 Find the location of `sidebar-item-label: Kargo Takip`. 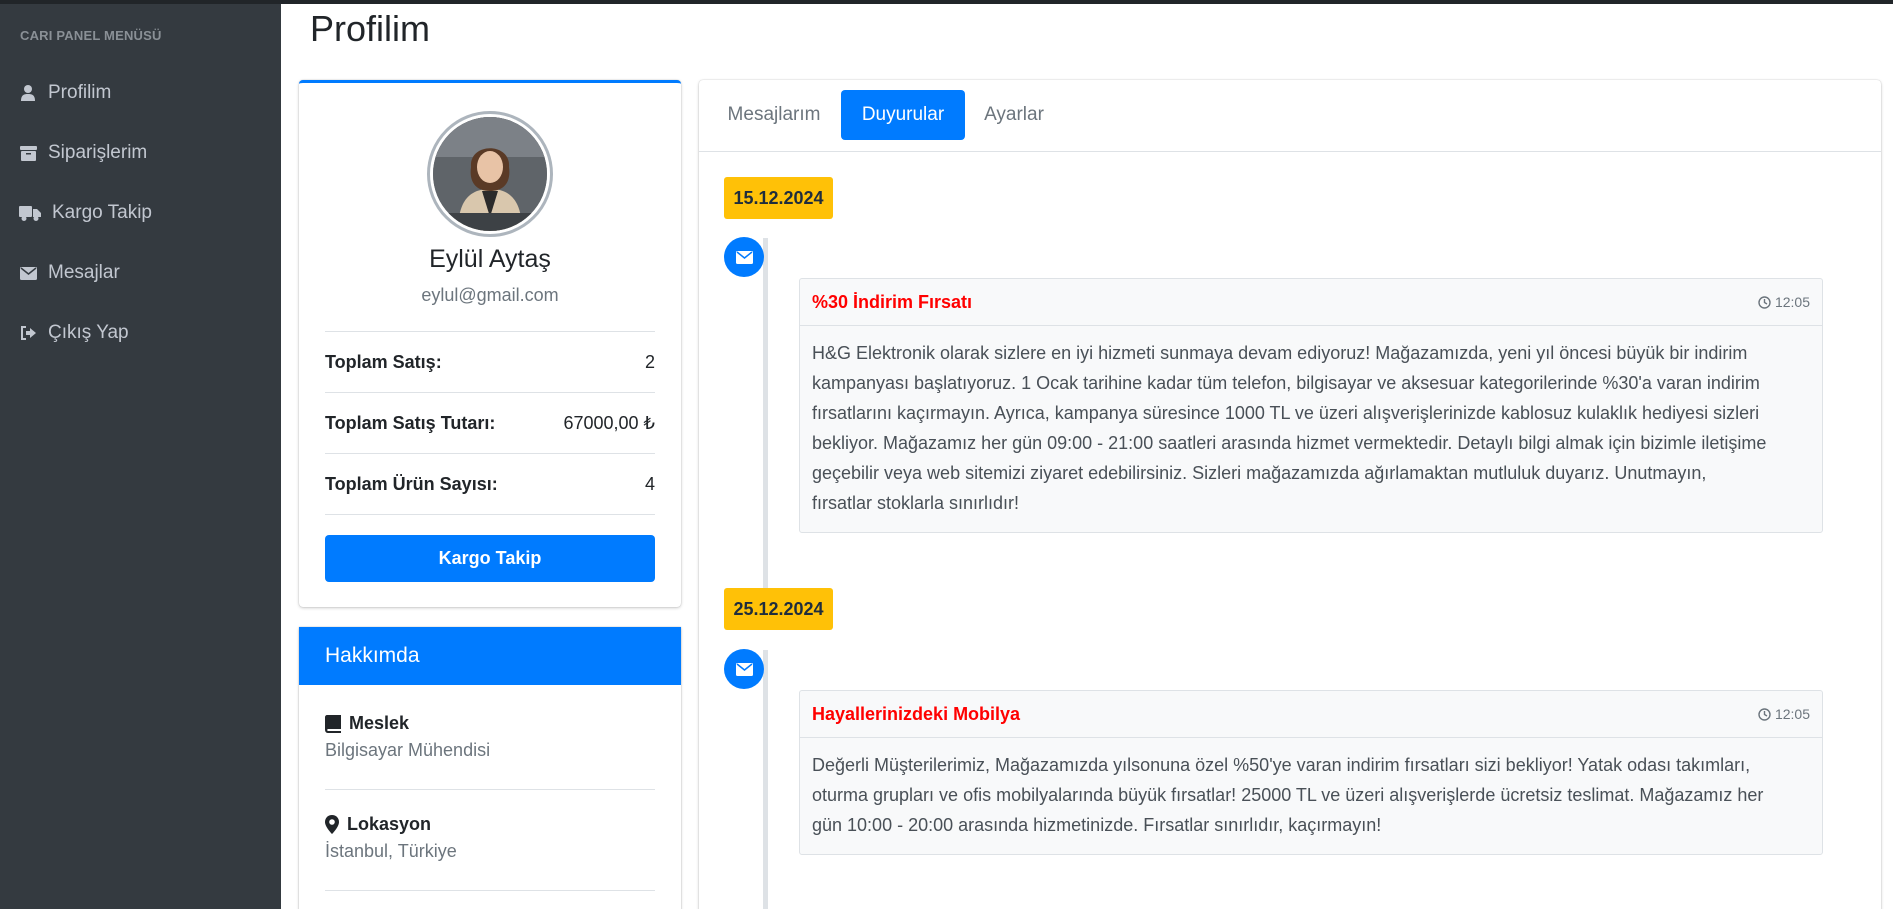

sidebar-item-label: Kargo Takip is located at coordinates (102, 212).